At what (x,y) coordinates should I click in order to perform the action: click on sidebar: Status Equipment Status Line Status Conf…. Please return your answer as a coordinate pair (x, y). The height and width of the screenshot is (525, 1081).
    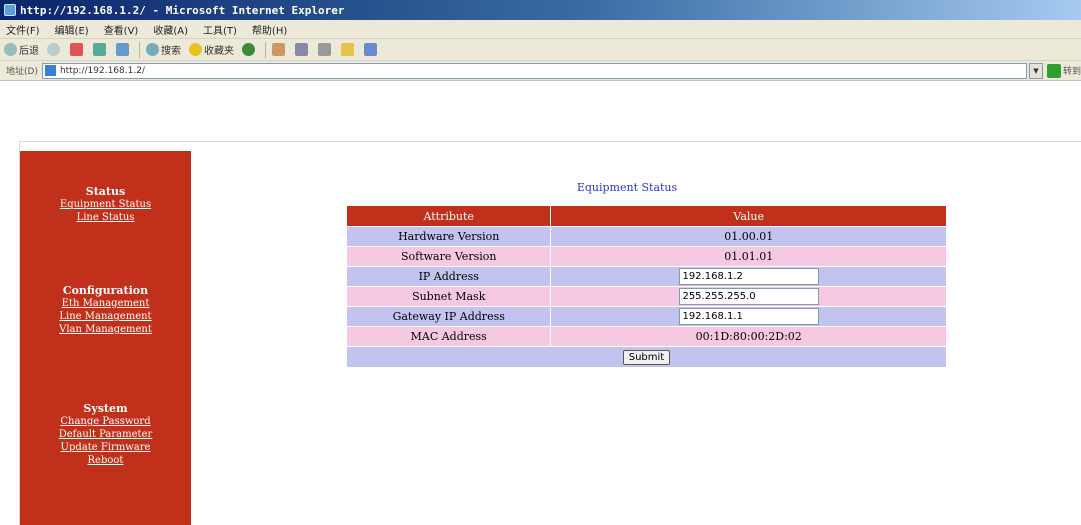
    Looking at the image, I should click on (105, 338).